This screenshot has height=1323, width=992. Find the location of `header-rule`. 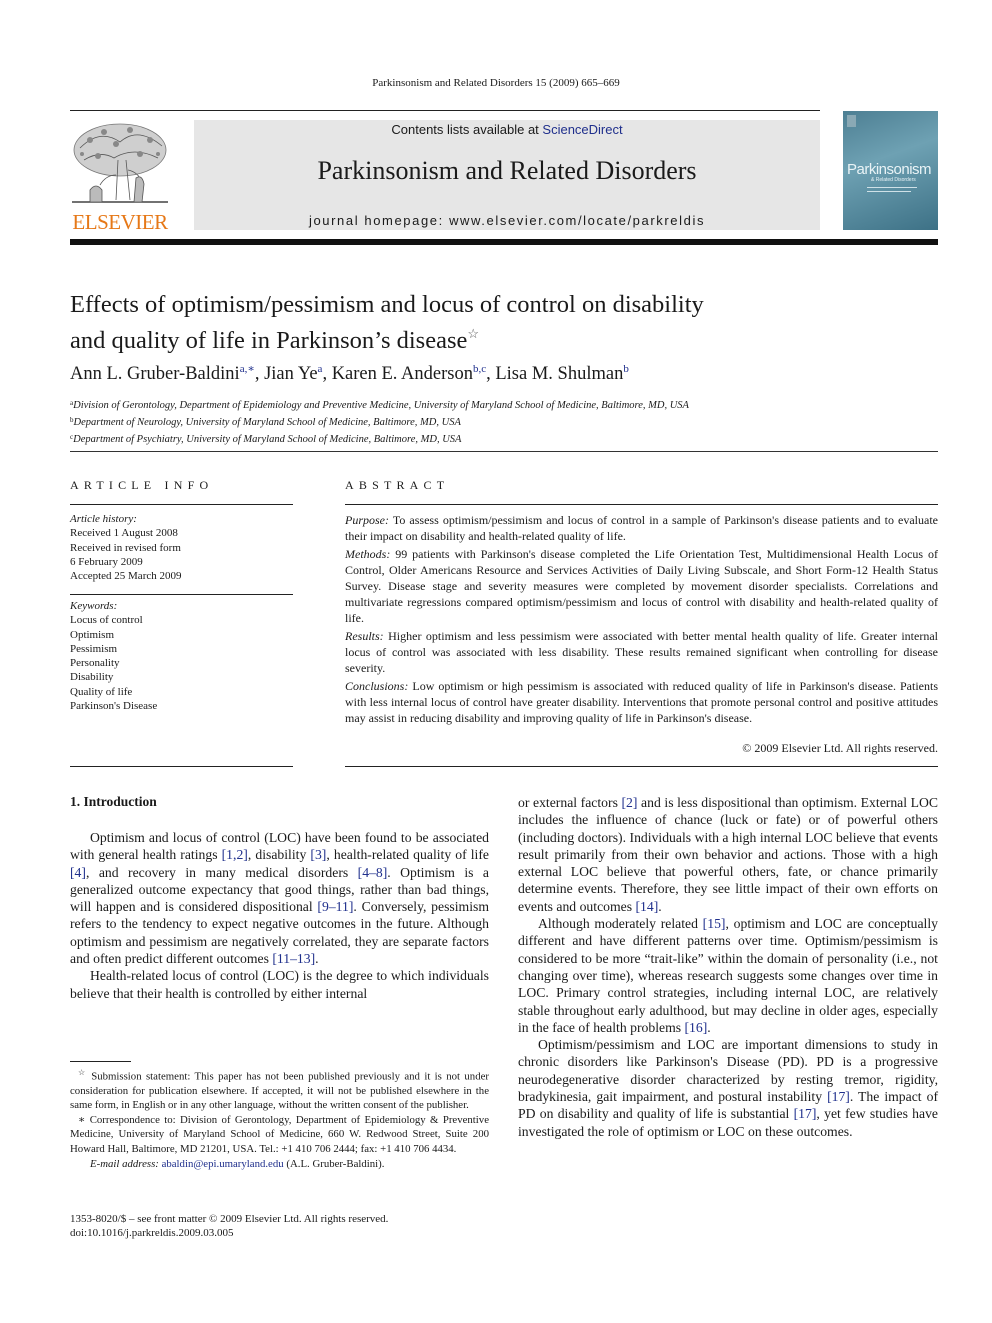

header-rule is located at coordinates (445, 110).